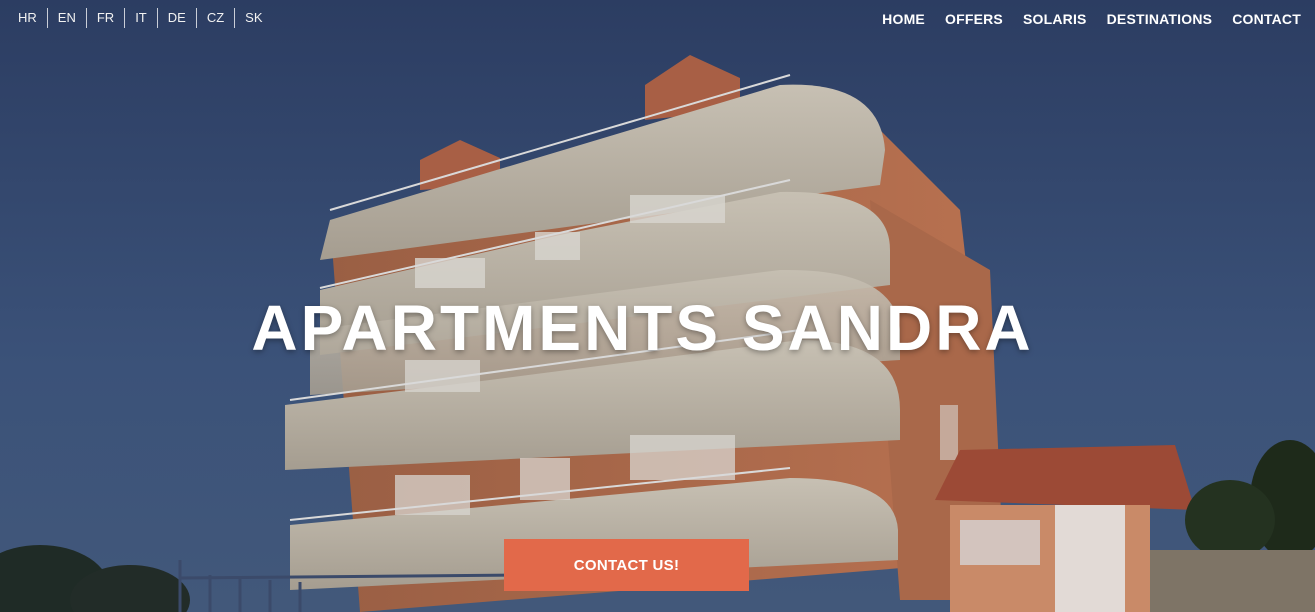  What do you see at coordinates (974, 19) in the screenshot?
I see `nav-offers: OFFERS` at bounding box center [974, 19].